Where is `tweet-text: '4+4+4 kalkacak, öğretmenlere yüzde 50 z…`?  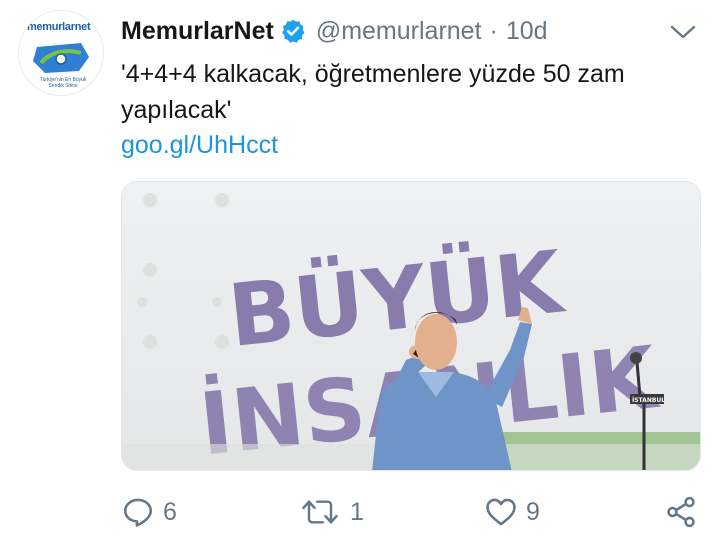 tweet-text: '4+4+4 kalkacak, öğretmenlere yüzde 50 z… is located at coordinates (373, 92).